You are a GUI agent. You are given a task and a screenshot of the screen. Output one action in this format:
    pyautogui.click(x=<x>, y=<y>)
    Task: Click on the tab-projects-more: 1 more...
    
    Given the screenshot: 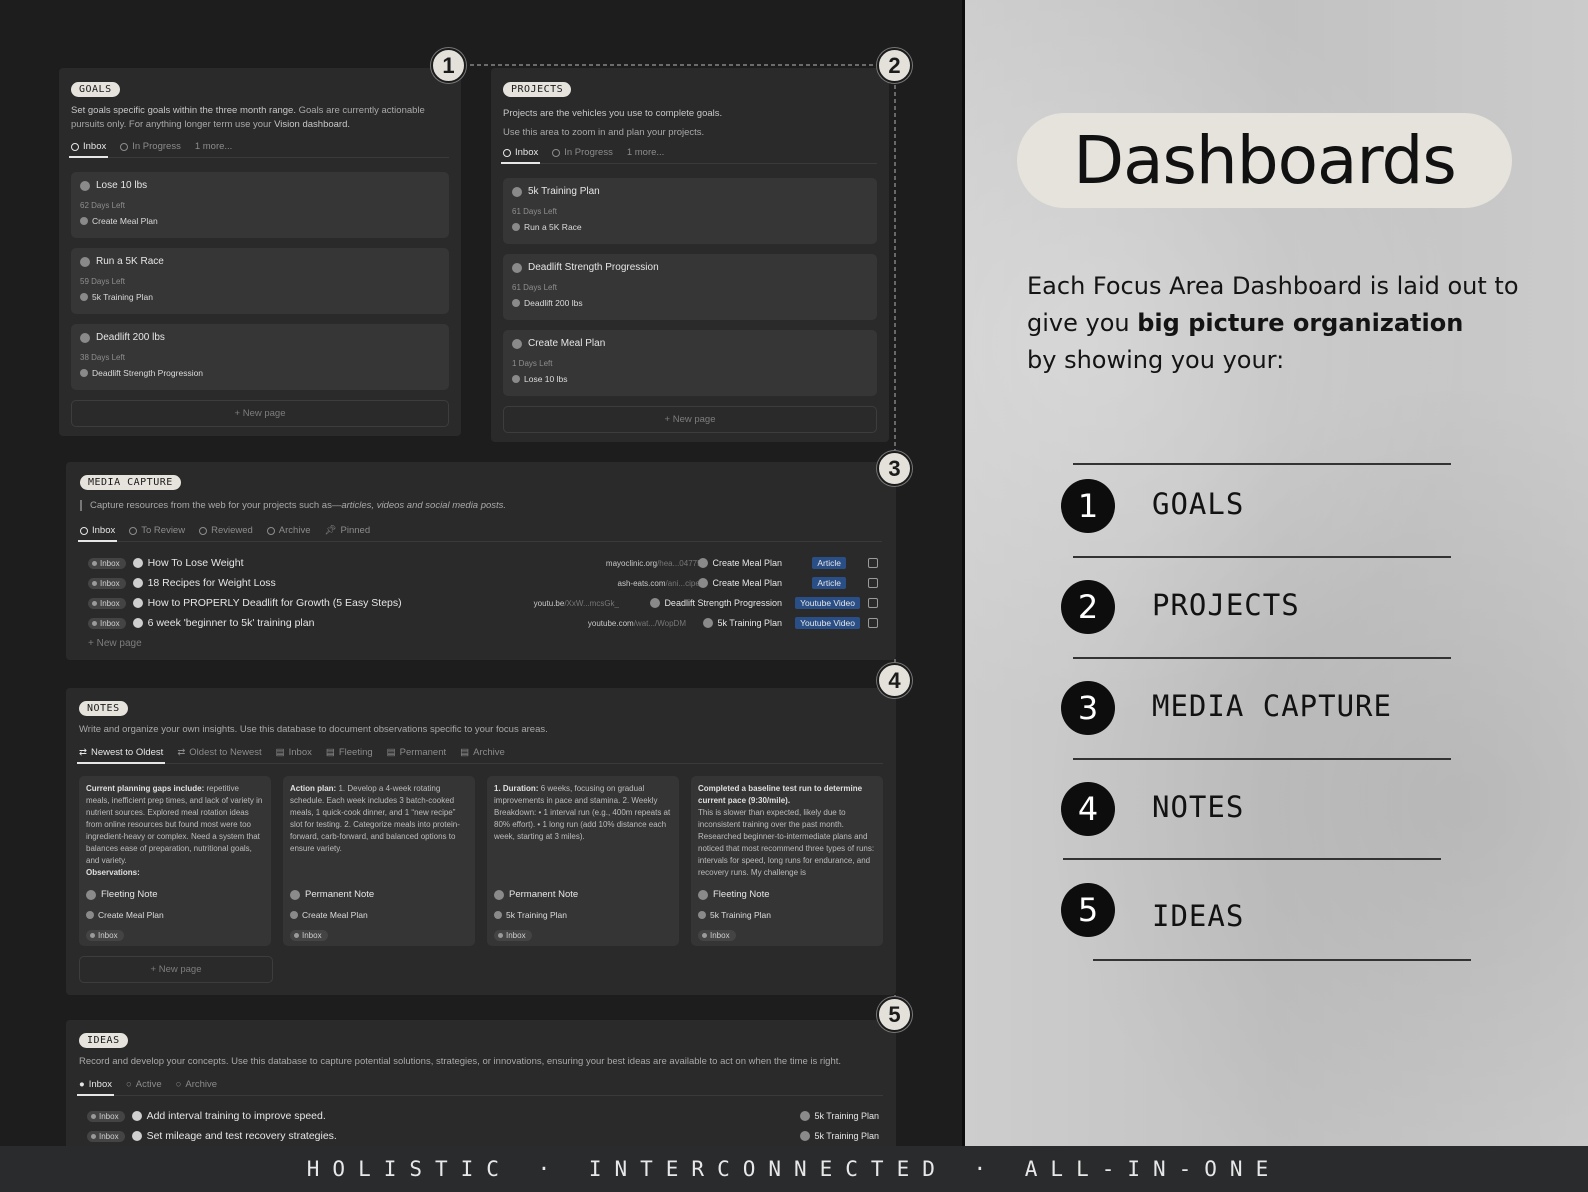 What is the action you would take?
    pyautogui.click(x=646, y=152)
    